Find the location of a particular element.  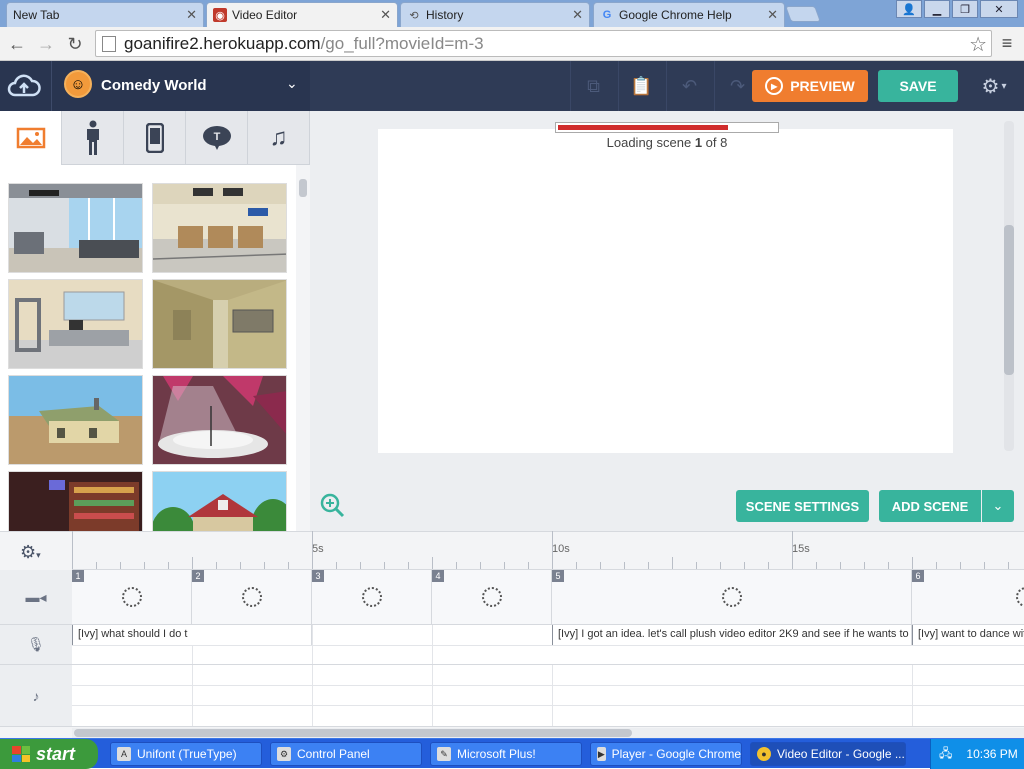

theme-avatar: ☺ is located at coordinates (78, 84).